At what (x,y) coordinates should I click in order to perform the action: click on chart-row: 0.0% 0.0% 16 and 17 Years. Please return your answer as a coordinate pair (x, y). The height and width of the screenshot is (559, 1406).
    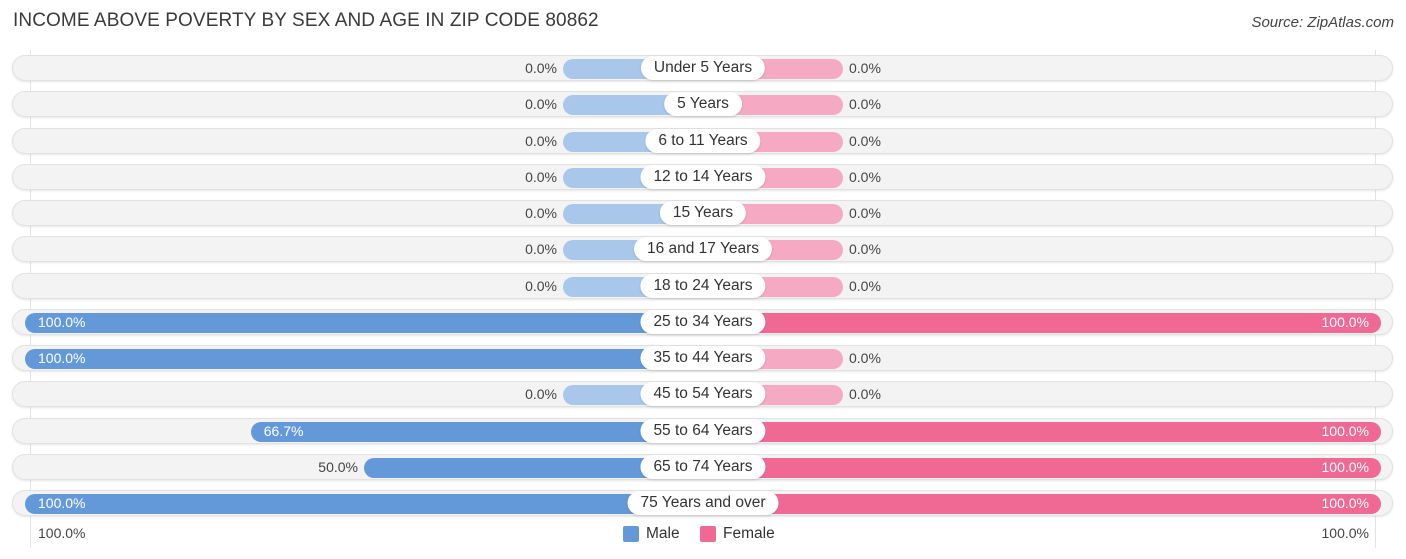
    Looking at the image, I should click on (702, 249).